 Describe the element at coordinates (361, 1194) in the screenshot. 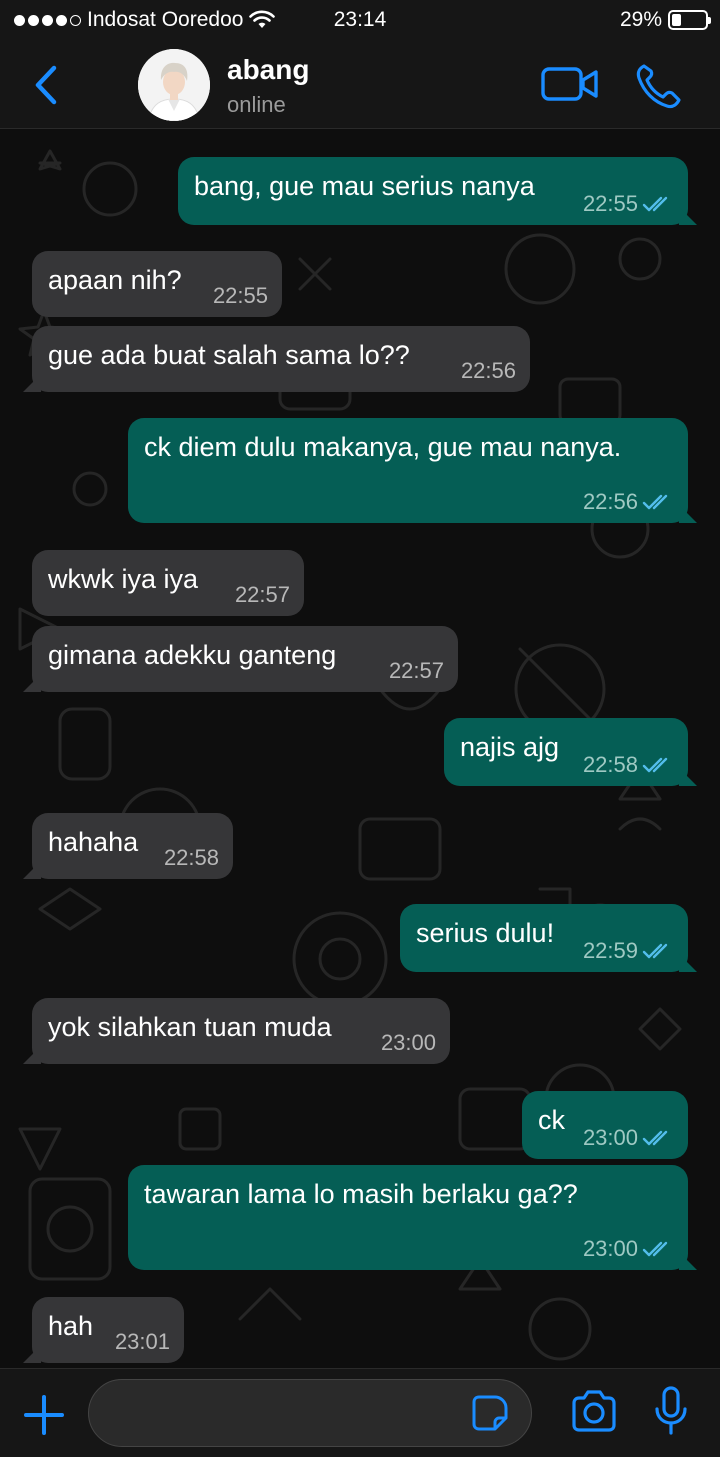

I see `message-text: tawaran lama lo masih berlaku ga??` at that location.